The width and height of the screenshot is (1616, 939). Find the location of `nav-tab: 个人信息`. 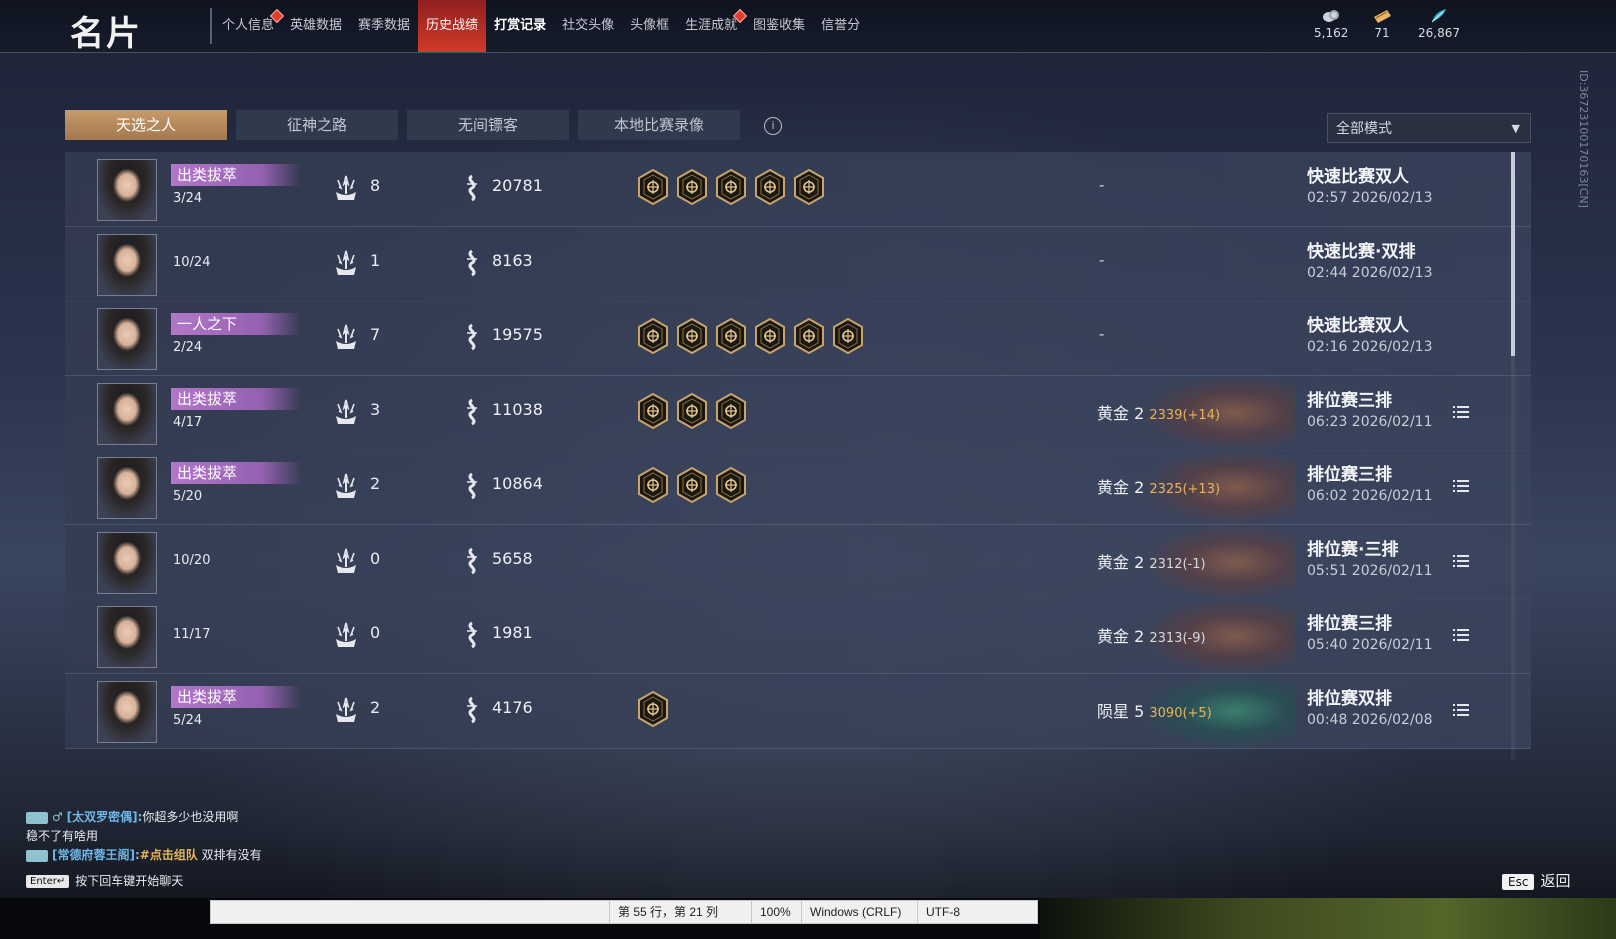

nav-tab: 个人信息 is located at coordinates (249, 26).